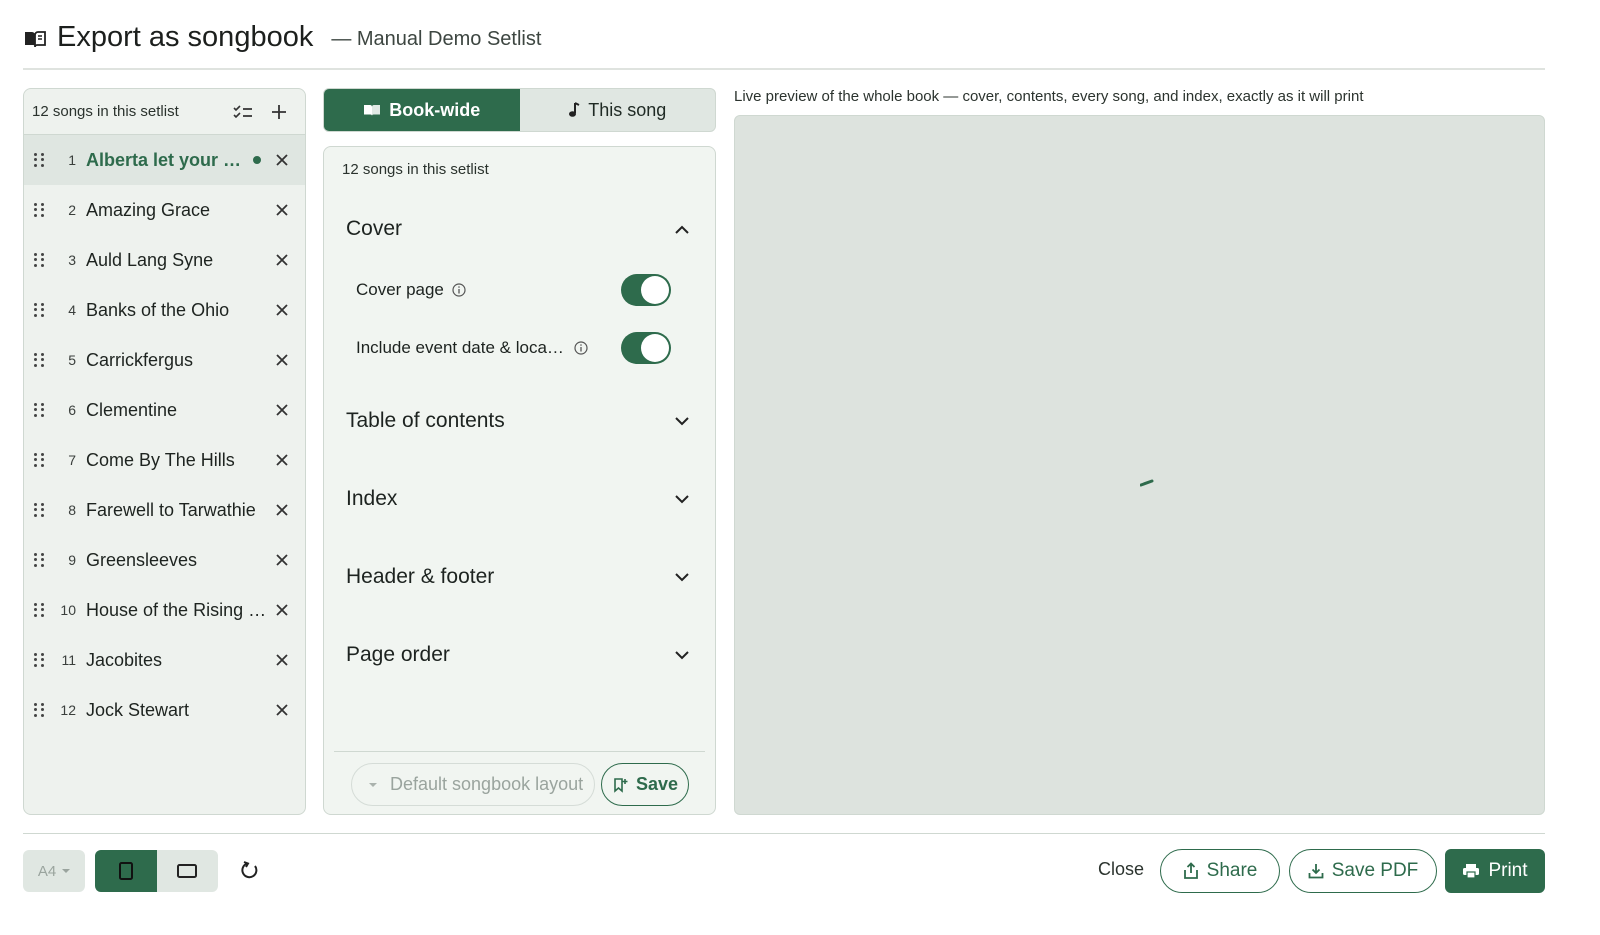 The width and height of the screenshot is (1600, 935). What do you see at coordinates (1220, 871) in the screenshot?
I see `share-button: Share` at bounding box center [1220, 871].